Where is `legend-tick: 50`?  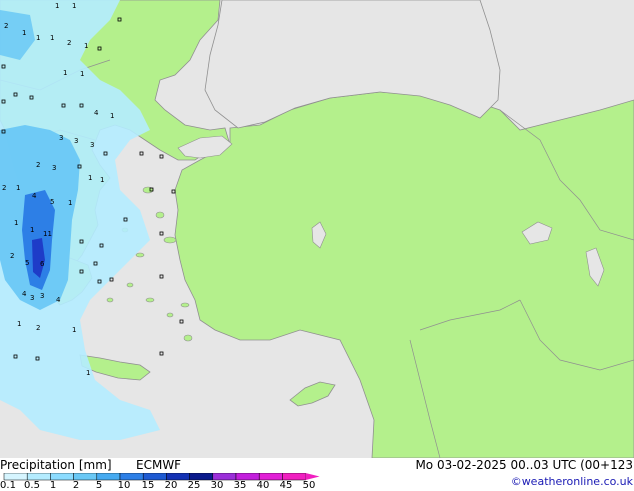
legend-tick: 50 is located at coordinates (309, 485).